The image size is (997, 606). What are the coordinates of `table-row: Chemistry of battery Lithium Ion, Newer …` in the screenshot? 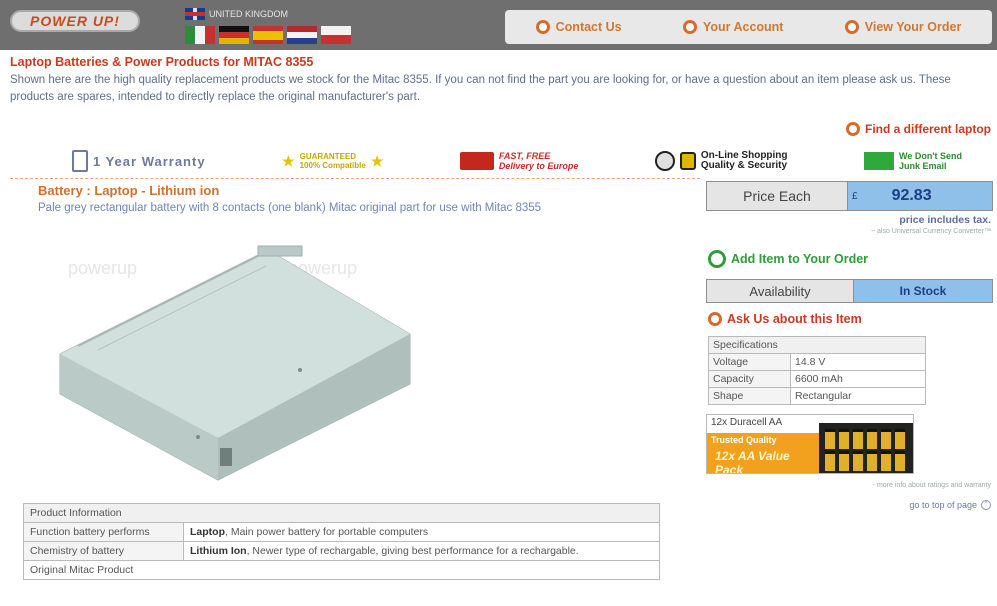 It's located at (341, 551).